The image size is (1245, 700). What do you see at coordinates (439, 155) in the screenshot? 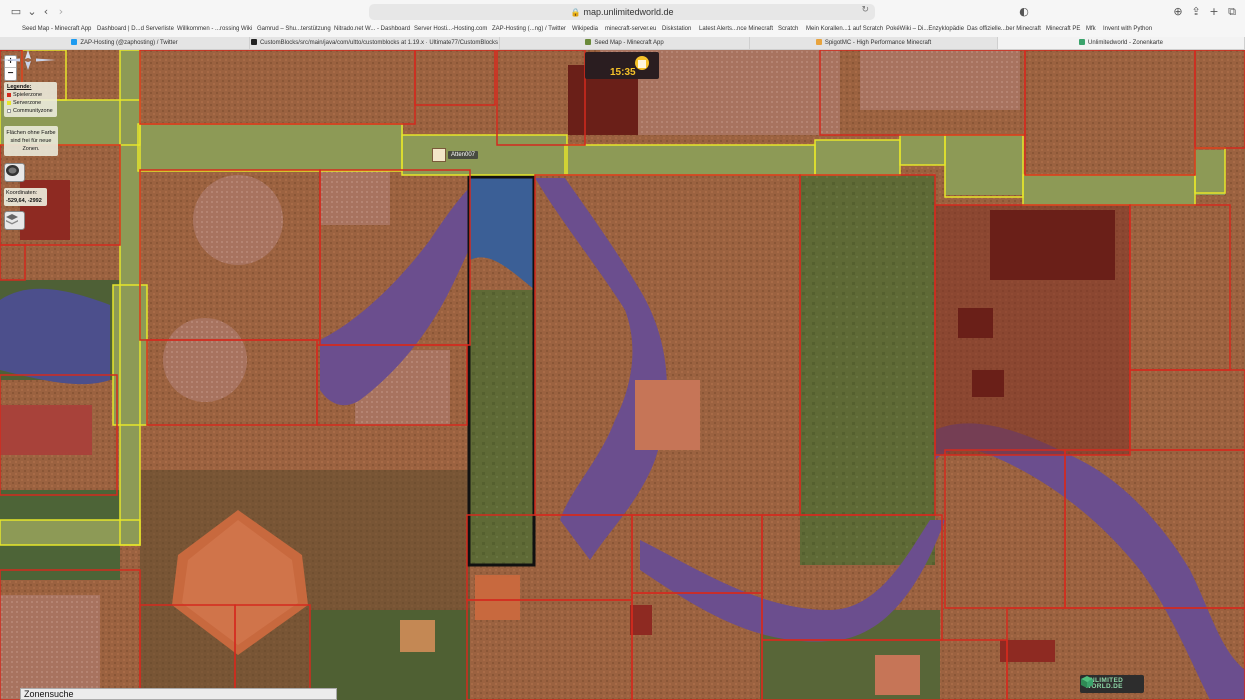
I see `player-head-icon` at bounding box center [439, 155].